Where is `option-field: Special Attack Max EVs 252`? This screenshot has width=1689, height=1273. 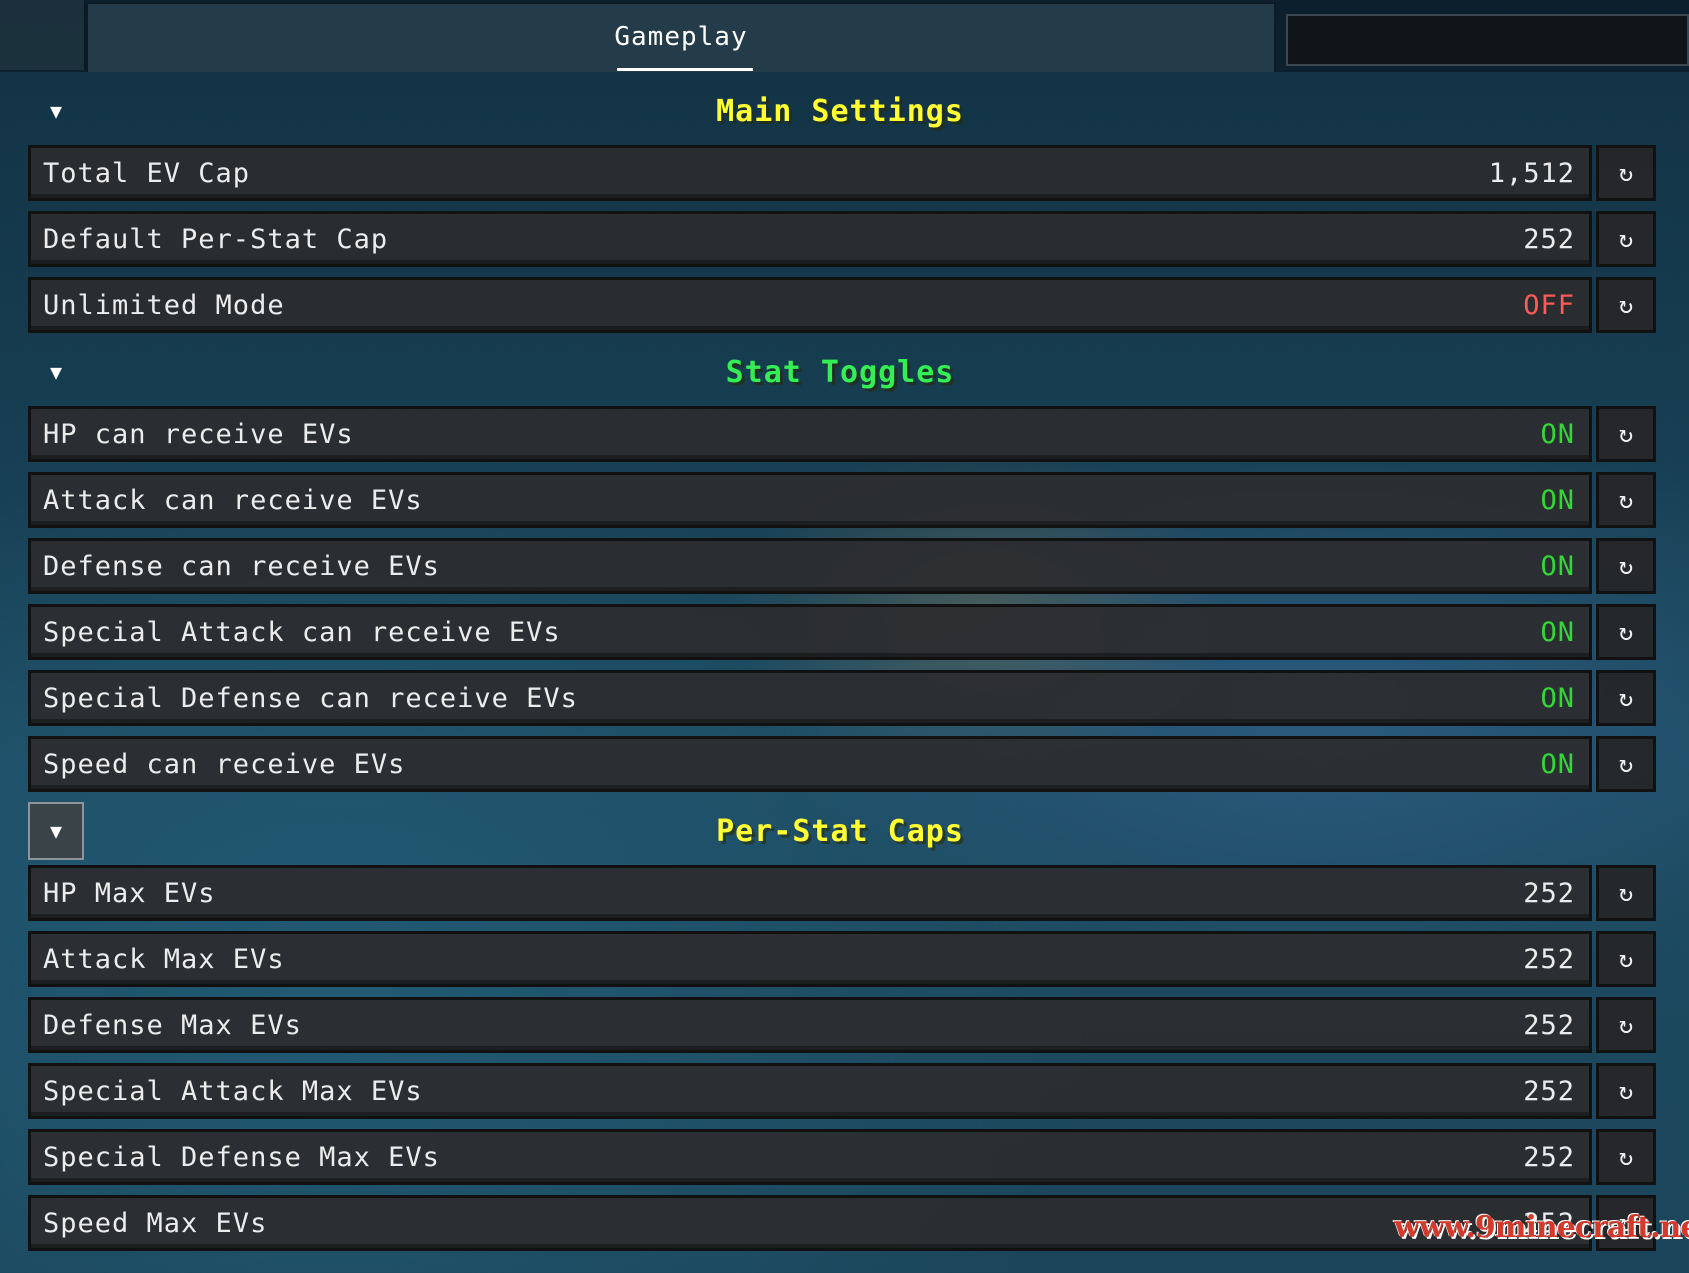
option-field: Special Attack Max EVs 252 is located at coordinates (810, 1091).